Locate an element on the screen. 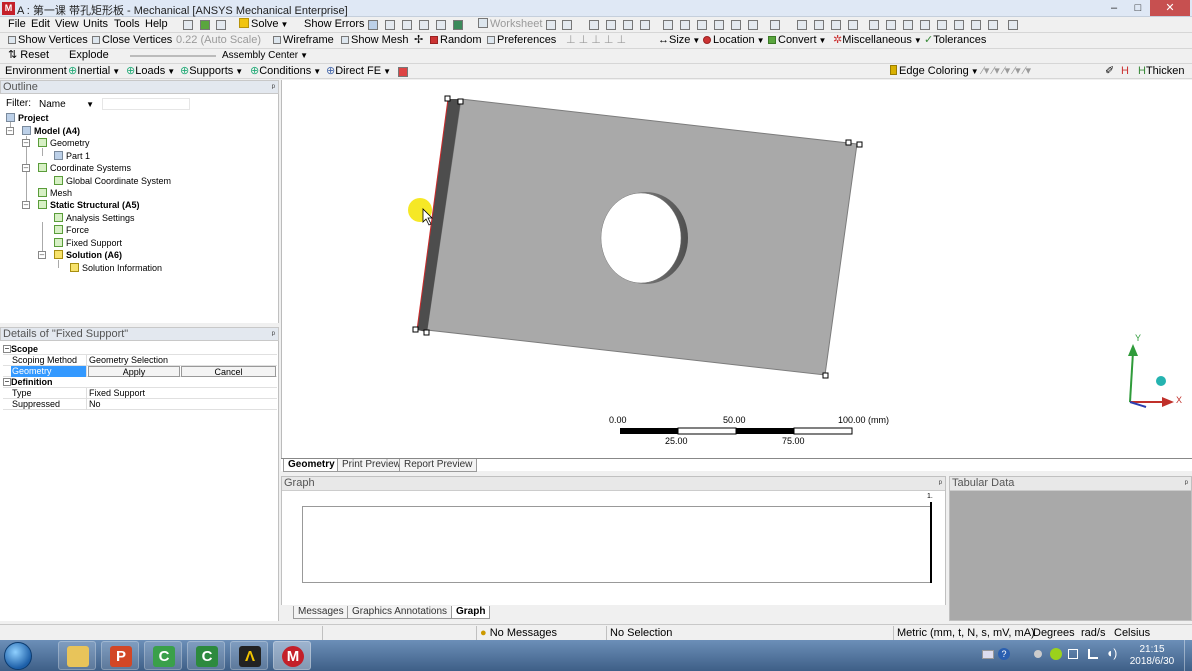  random-button: Random is located at coordinates (456, 40).